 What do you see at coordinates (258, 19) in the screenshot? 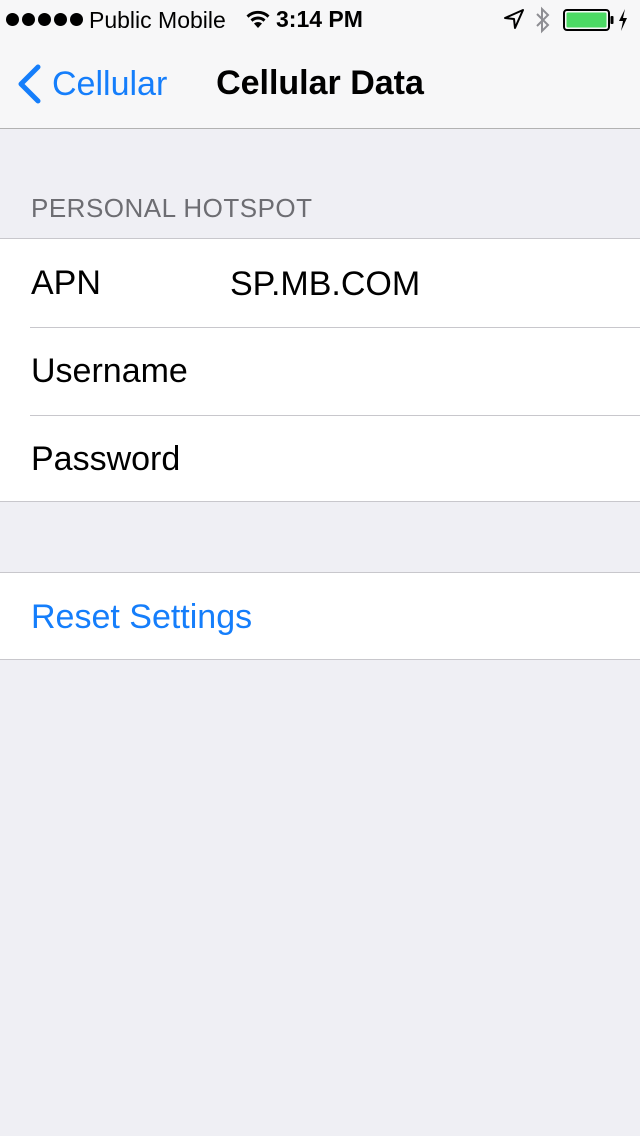
I see `wifi-icon` at bounding box center [258, 19].